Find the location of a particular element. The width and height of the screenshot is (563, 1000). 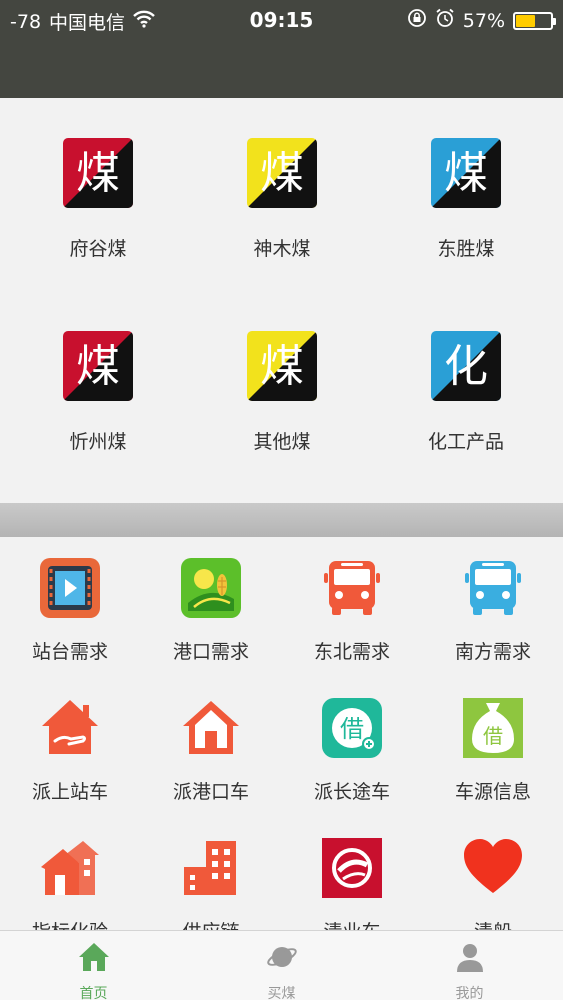

service-item-supply-chain: 供应链 is located at coordinates (211, 873).